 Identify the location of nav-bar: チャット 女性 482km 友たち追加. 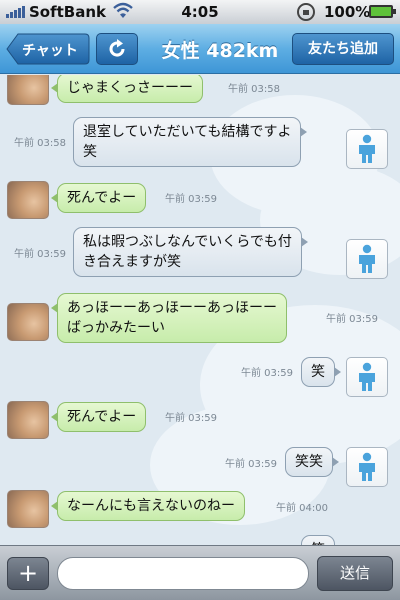
(200, 49).